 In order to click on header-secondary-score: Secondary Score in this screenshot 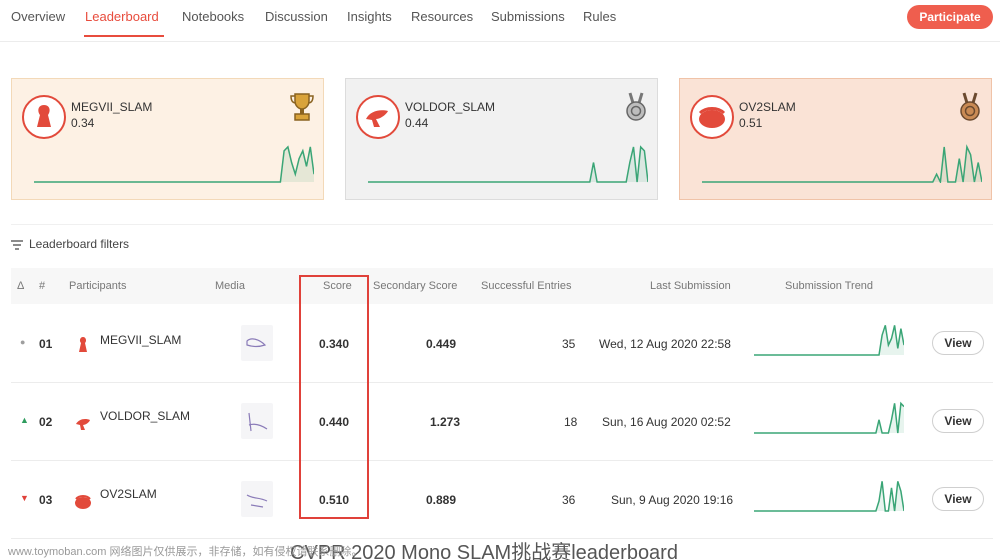, I will do `click(415, 286)`.